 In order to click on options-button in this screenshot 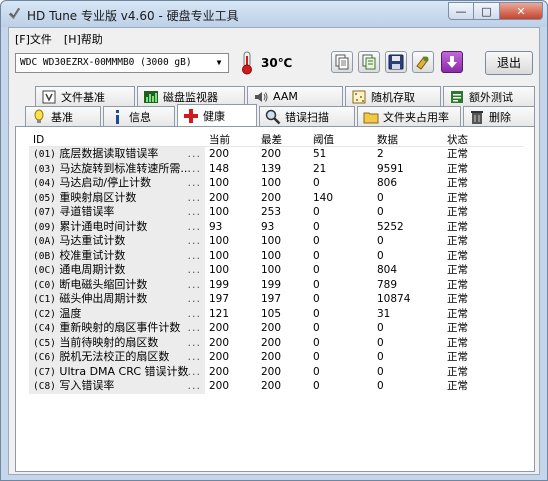, I will do `click(423, 62)`.